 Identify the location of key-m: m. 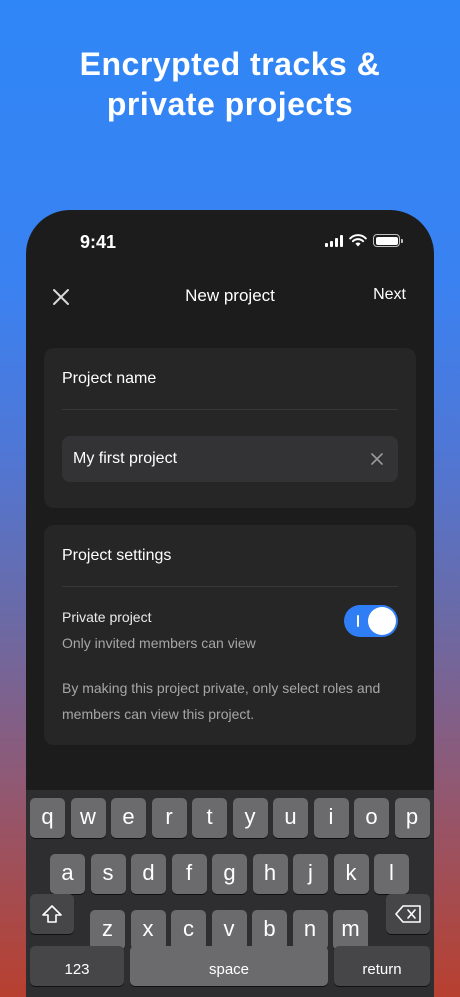
(350, 930).